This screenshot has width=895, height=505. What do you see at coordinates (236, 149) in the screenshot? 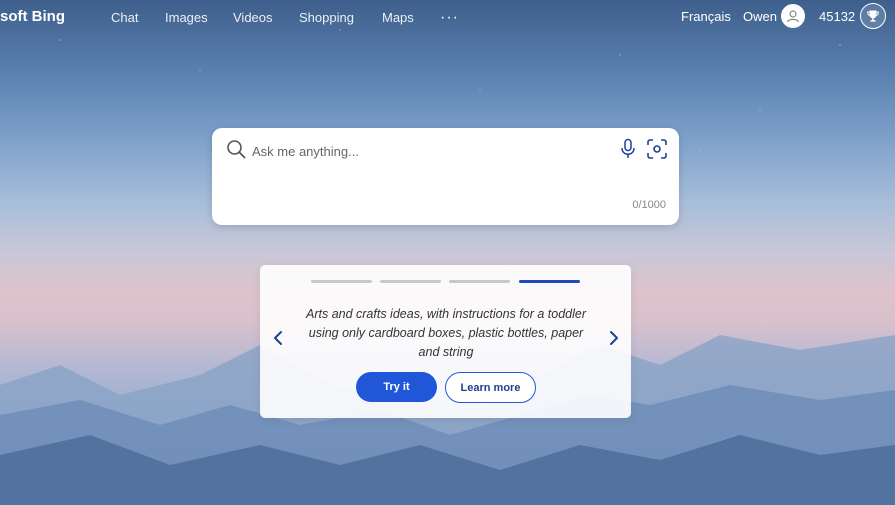
I see `search-icon` at bounding box center [236, 149].